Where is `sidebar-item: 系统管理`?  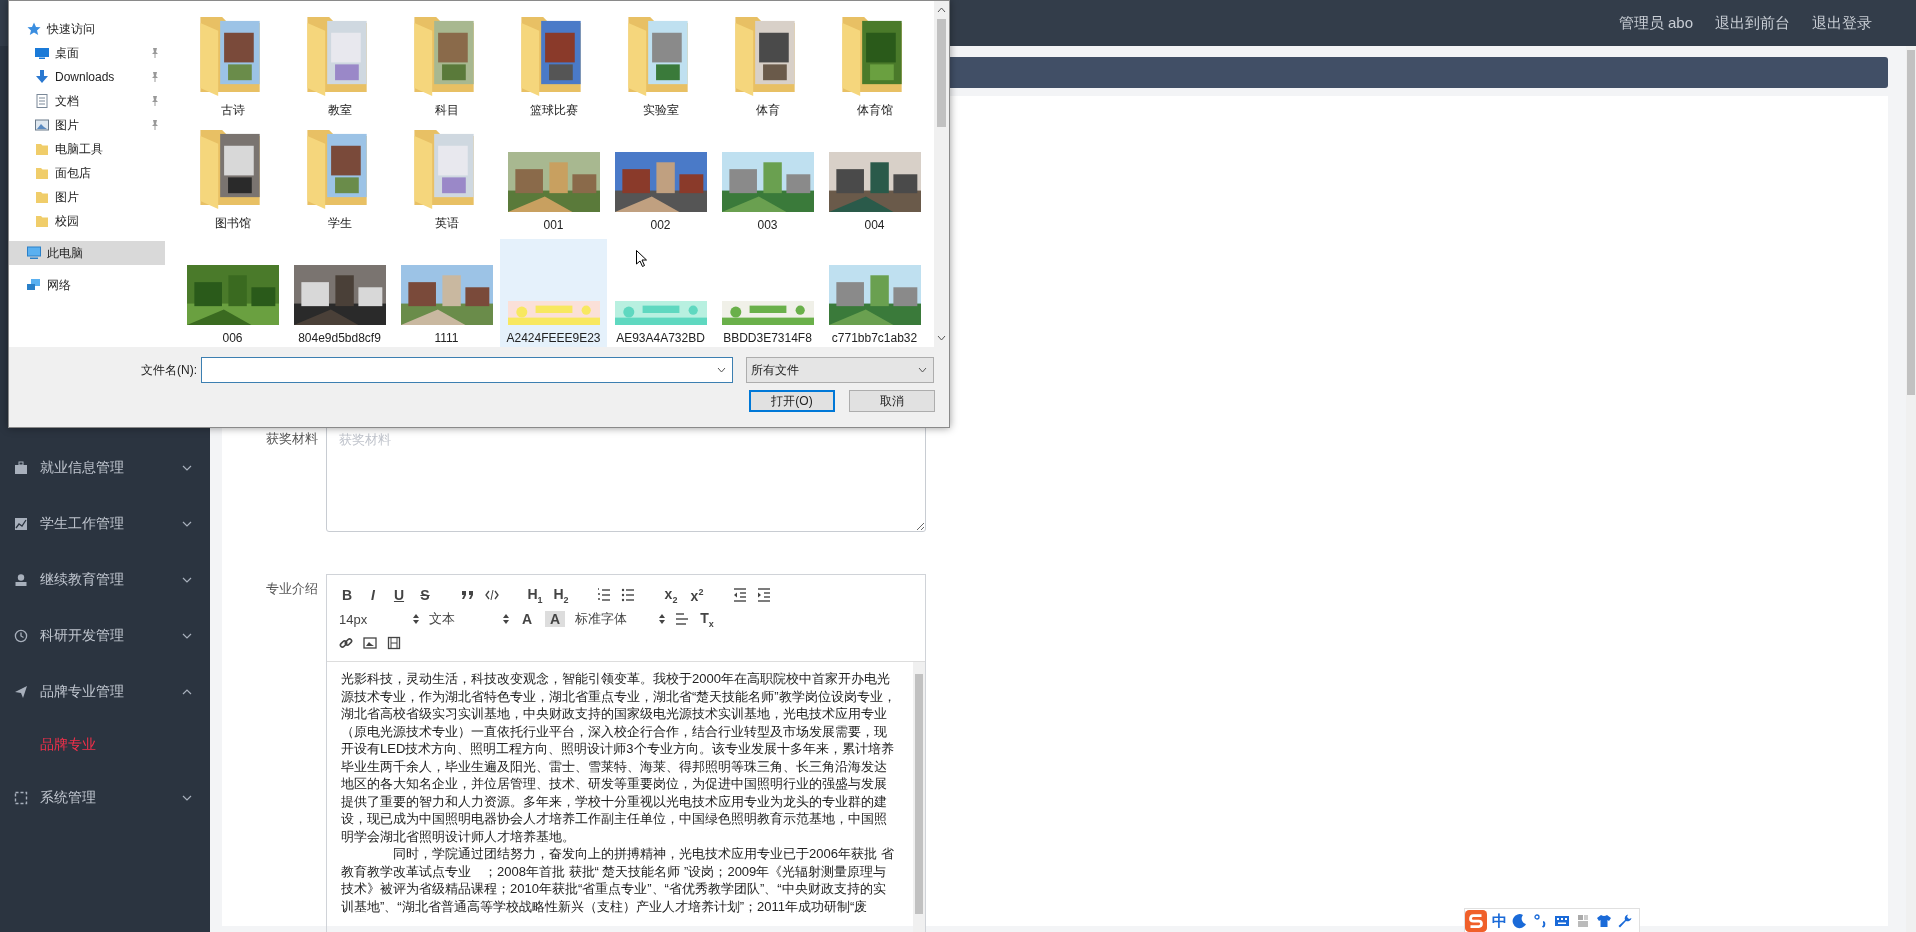 sidebar-item: 系统管理 is located at coordinates (105, 798).